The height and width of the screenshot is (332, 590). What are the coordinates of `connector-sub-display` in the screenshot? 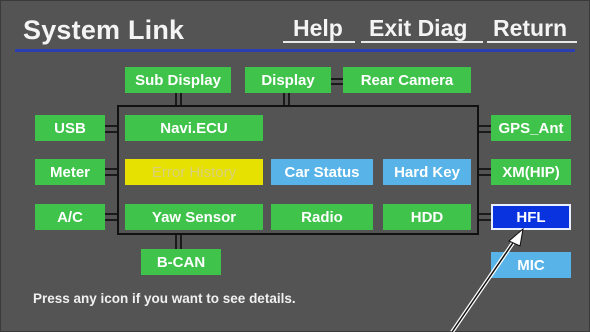 It's located at (176, 99).